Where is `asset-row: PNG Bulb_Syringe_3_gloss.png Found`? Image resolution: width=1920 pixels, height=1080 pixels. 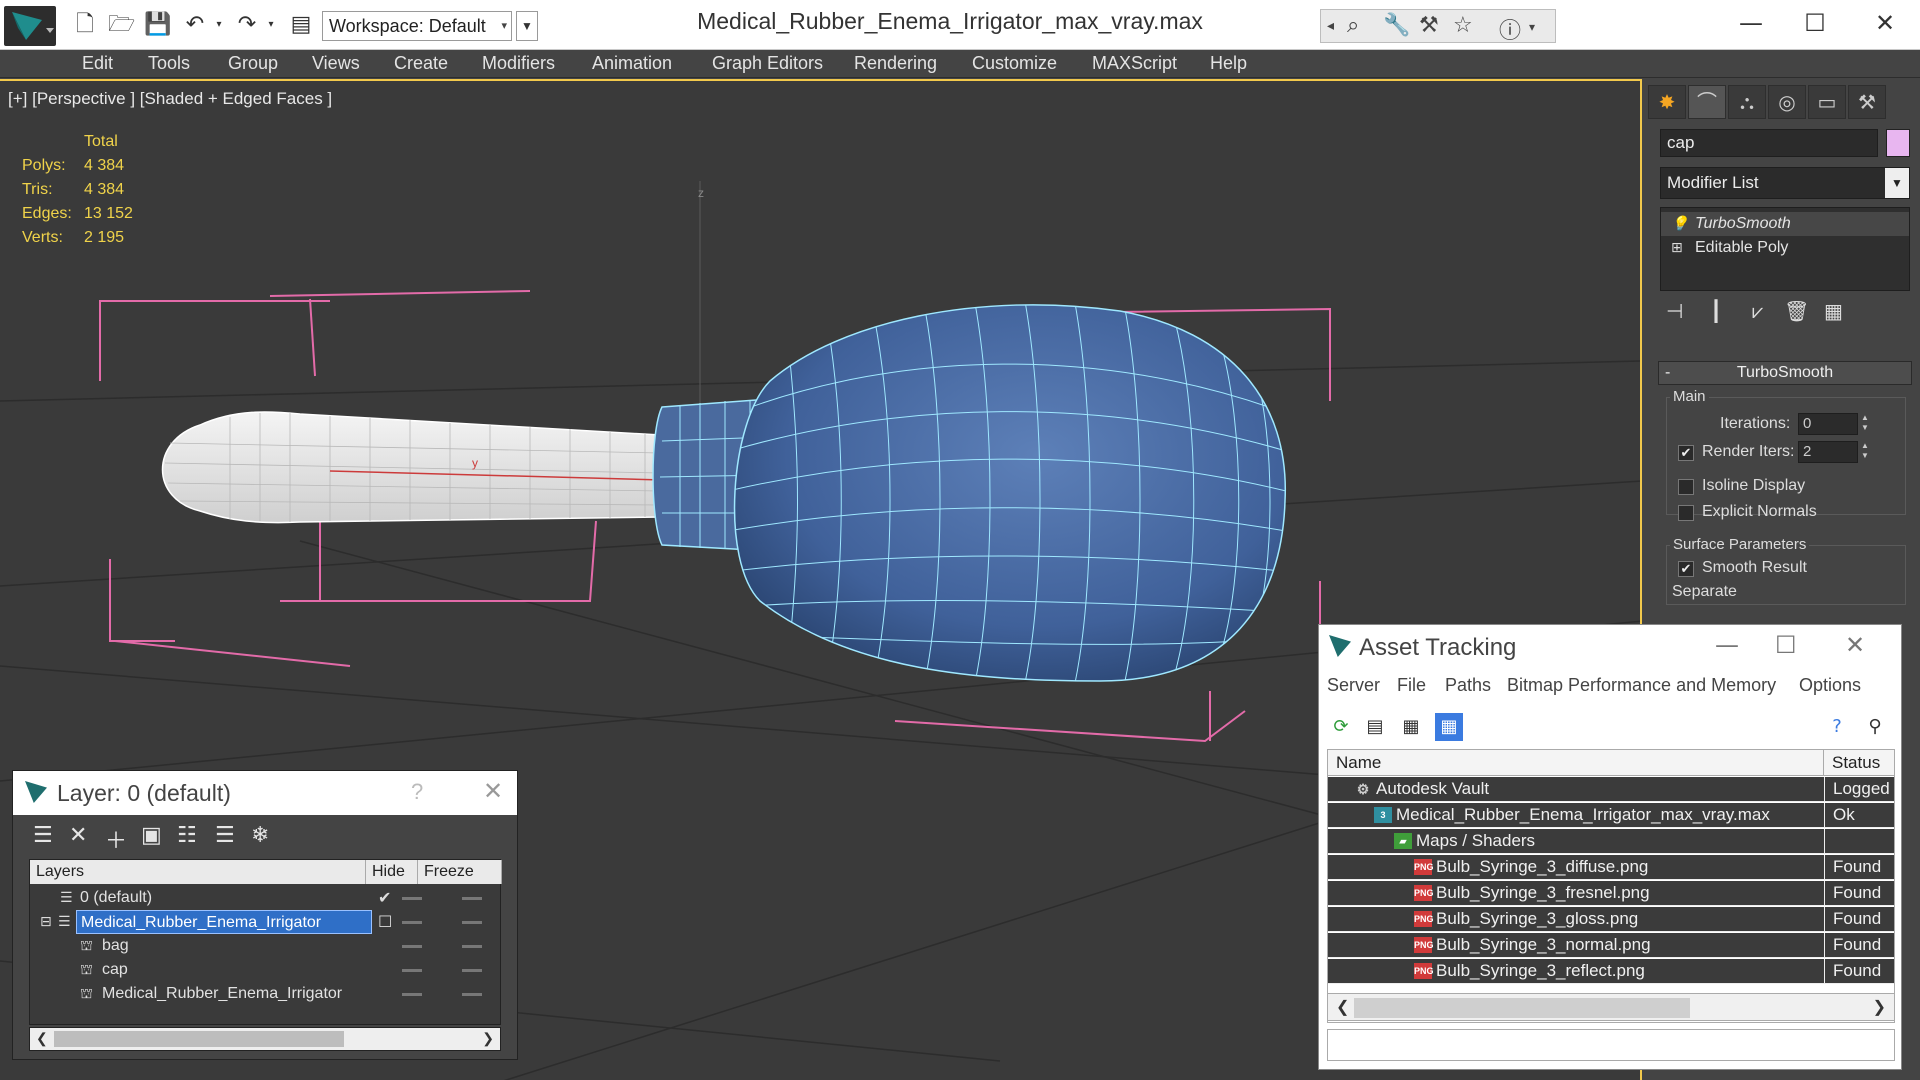 asset-row: PNG Bulb_Syringe_3_gloss.png Found is located at coordinates (1611, 919).